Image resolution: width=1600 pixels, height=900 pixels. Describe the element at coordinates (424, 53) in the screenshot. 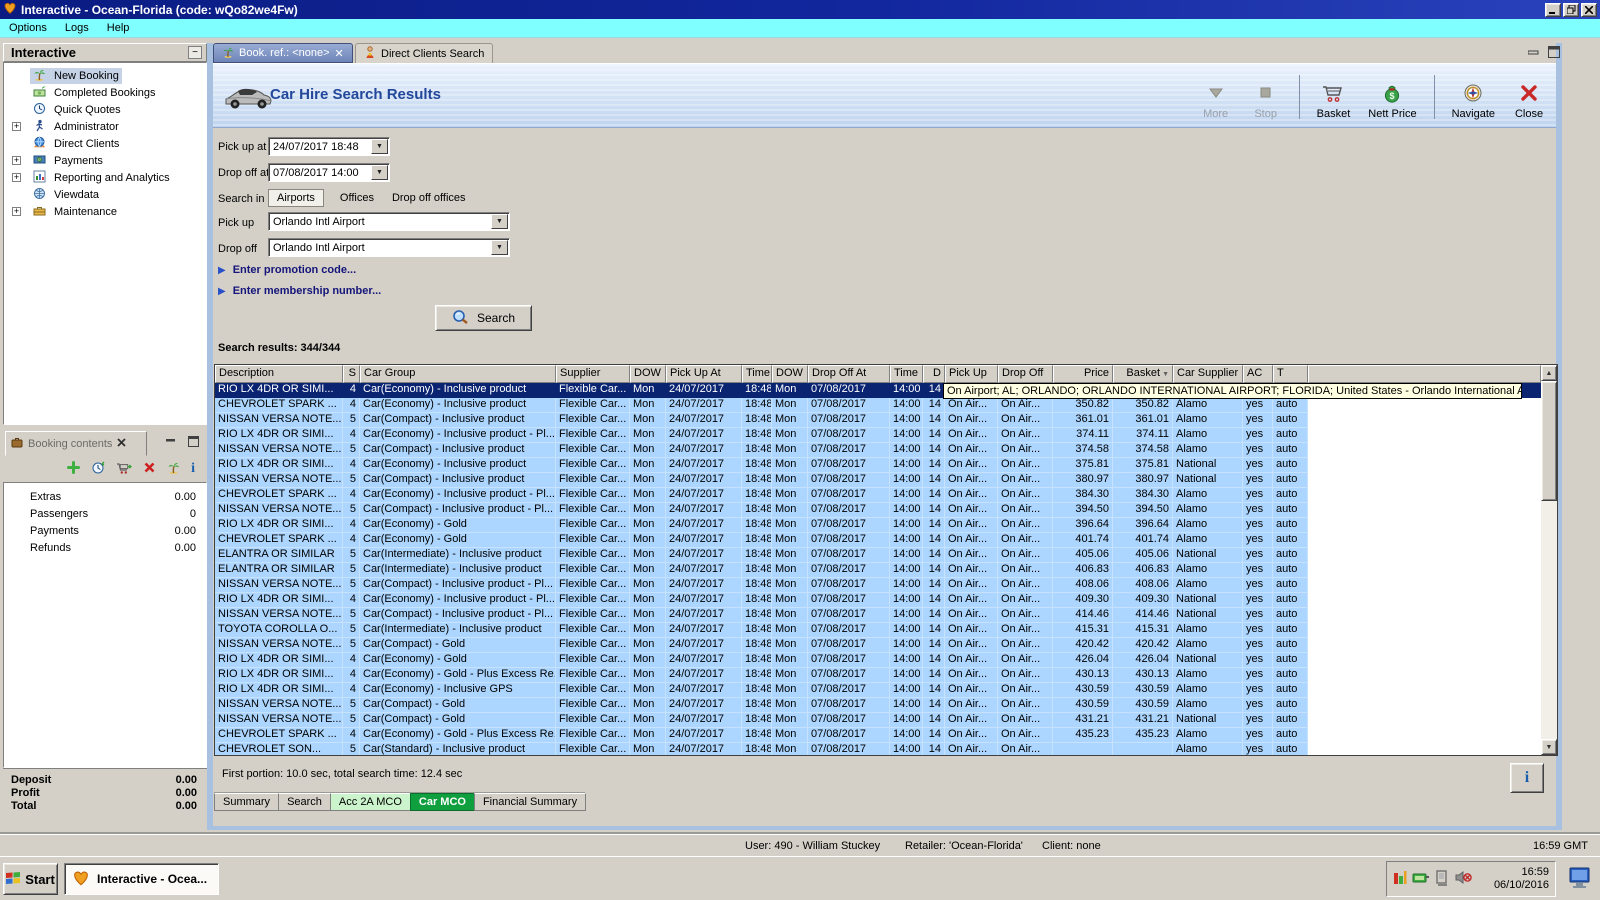

I see `tab-direct-clients-search: Direct Clients Search` at that location.